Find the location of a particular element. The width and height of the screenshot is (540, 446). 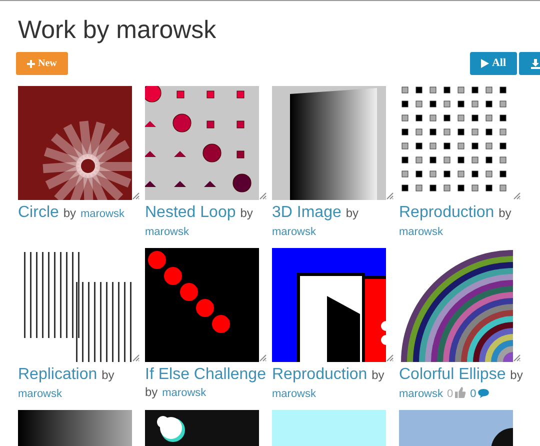

plus-icon is located at coordinates (31, 64).